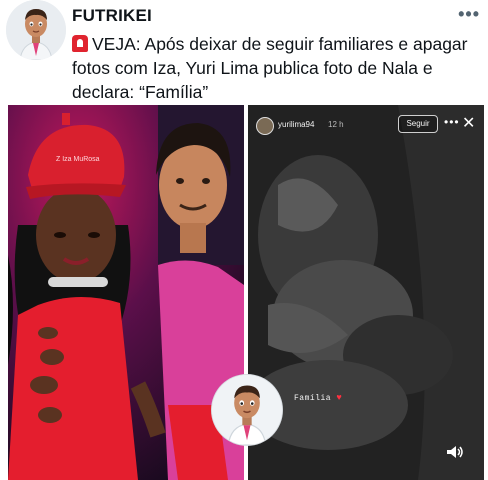 This screenshot has height=480, width=488. I want to click on account-name: FUTRIKEI, so click(112, 16).